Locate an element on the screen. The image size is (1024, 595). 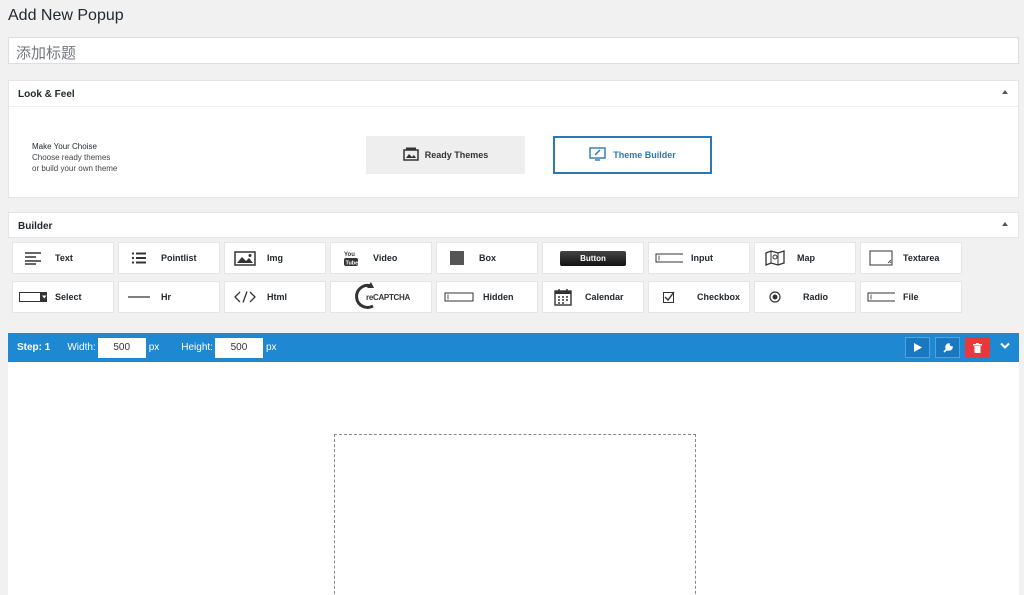
choise-line: or build your own theme is located at coordinates (75, 168).